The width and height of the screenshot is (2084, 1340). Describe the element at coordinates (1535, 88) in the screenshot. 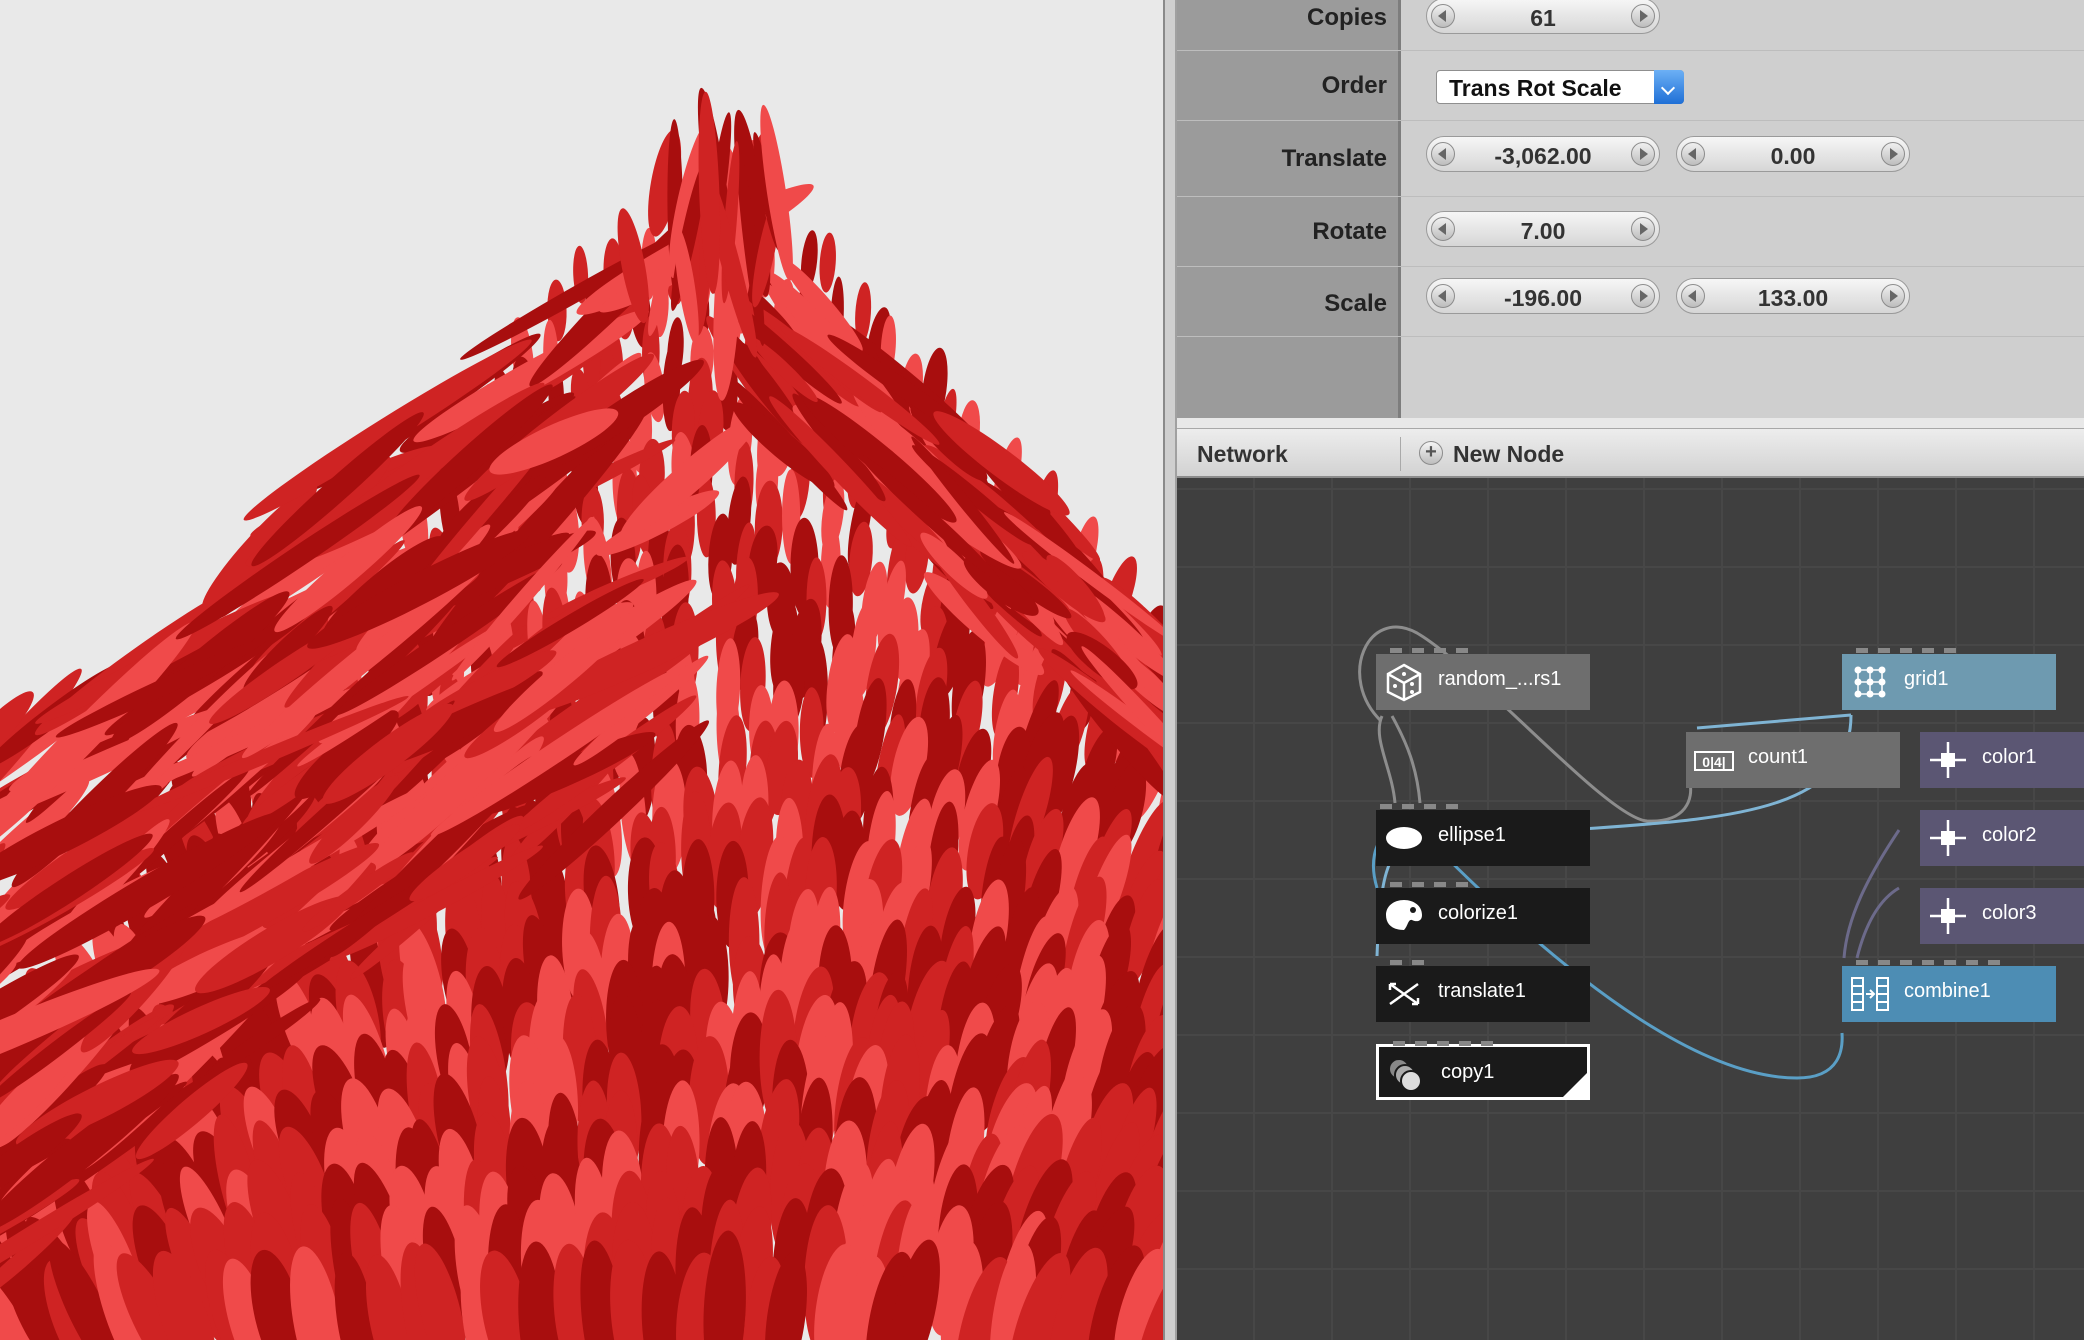

I see `order-select-value: Trans Rot Scale` at that location.